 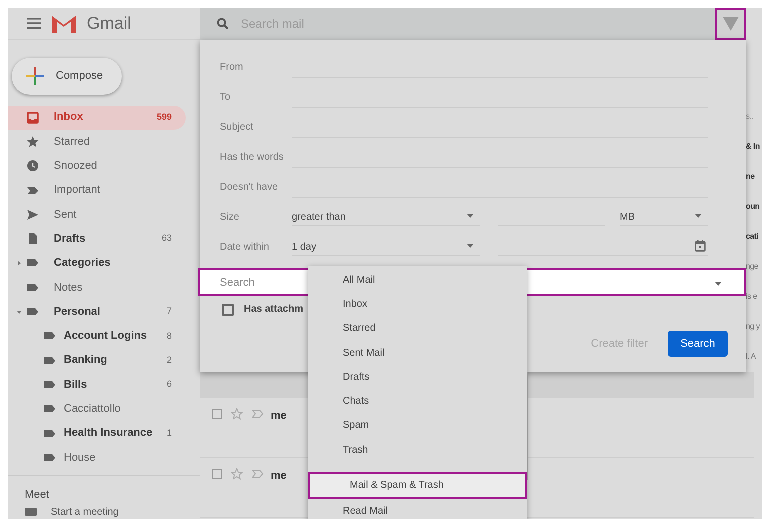 I want to click on email-snippet: & In, so click(x=753, y=147).